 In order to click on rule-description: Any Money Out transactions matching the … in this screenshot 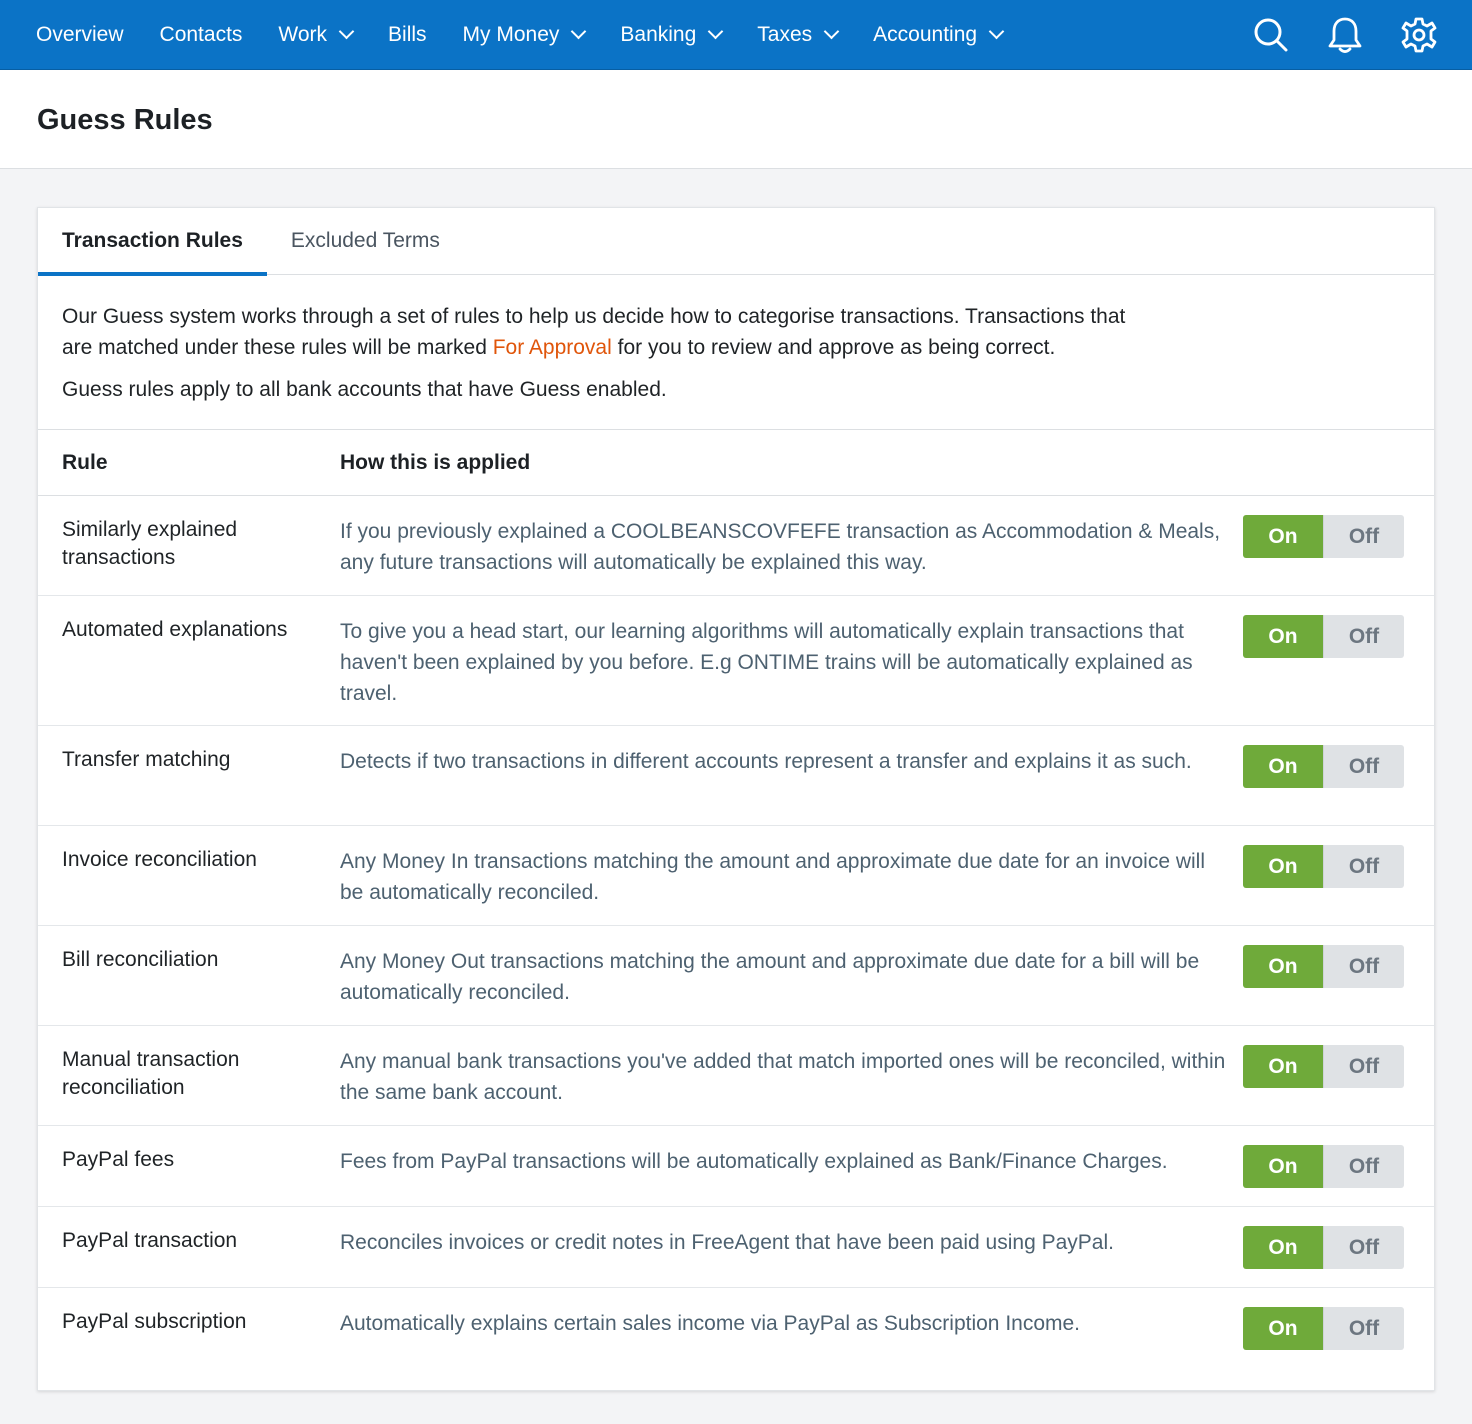, I will do `click(770, 977)`.